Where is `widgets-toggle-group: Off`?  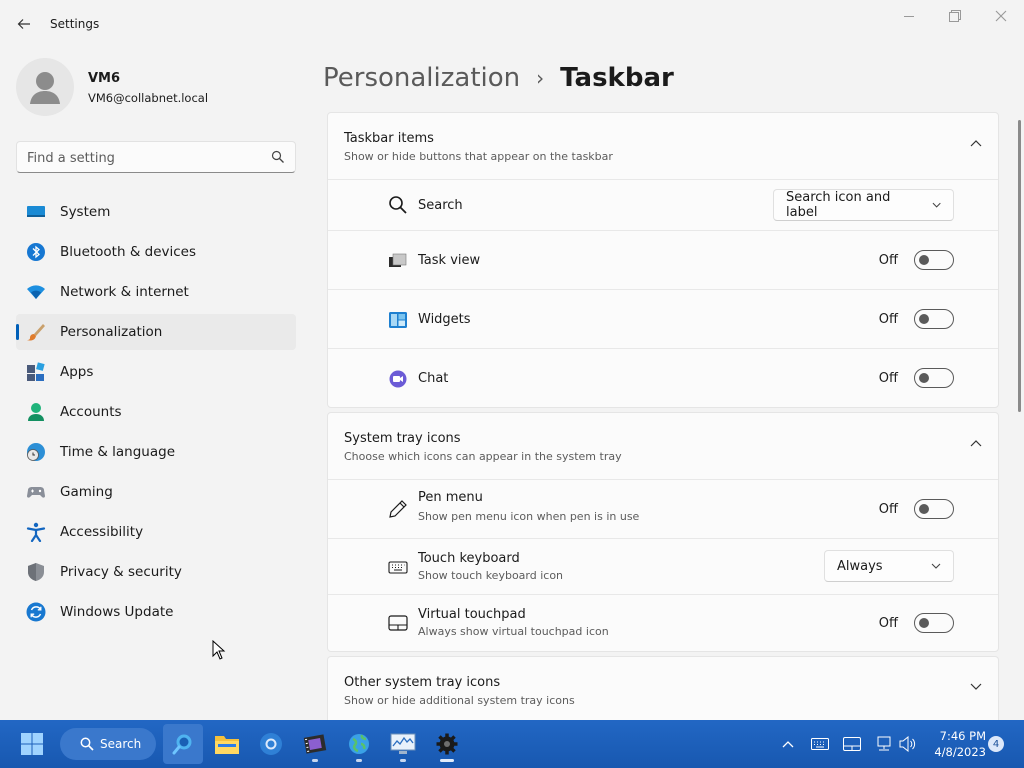 widgets-toggle-group: Off is located at coordinates (916, 319).